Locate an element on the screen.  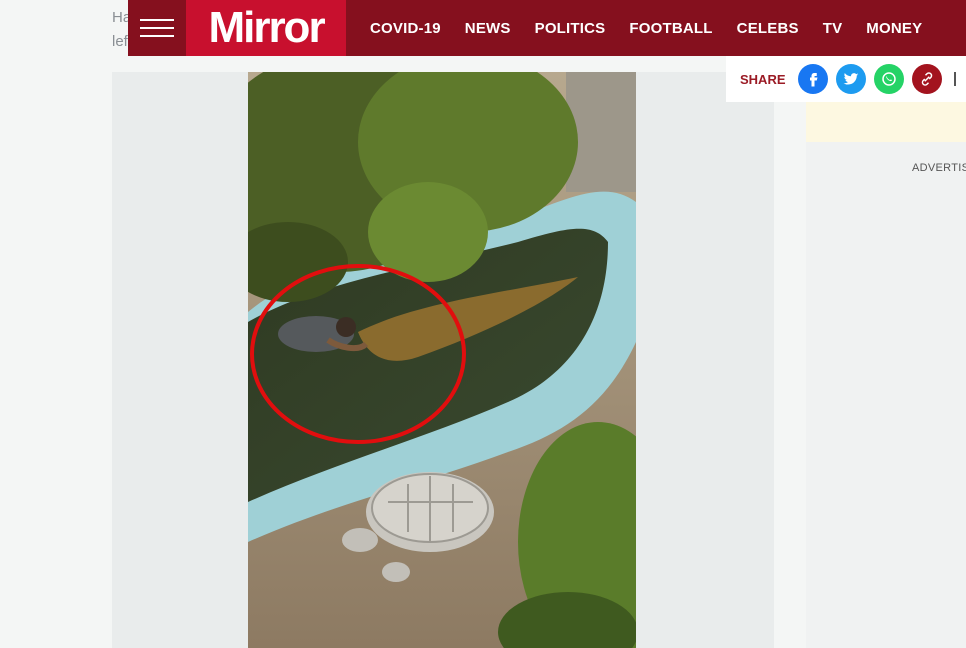
facebook-icon is located at coordinates (812, 79).